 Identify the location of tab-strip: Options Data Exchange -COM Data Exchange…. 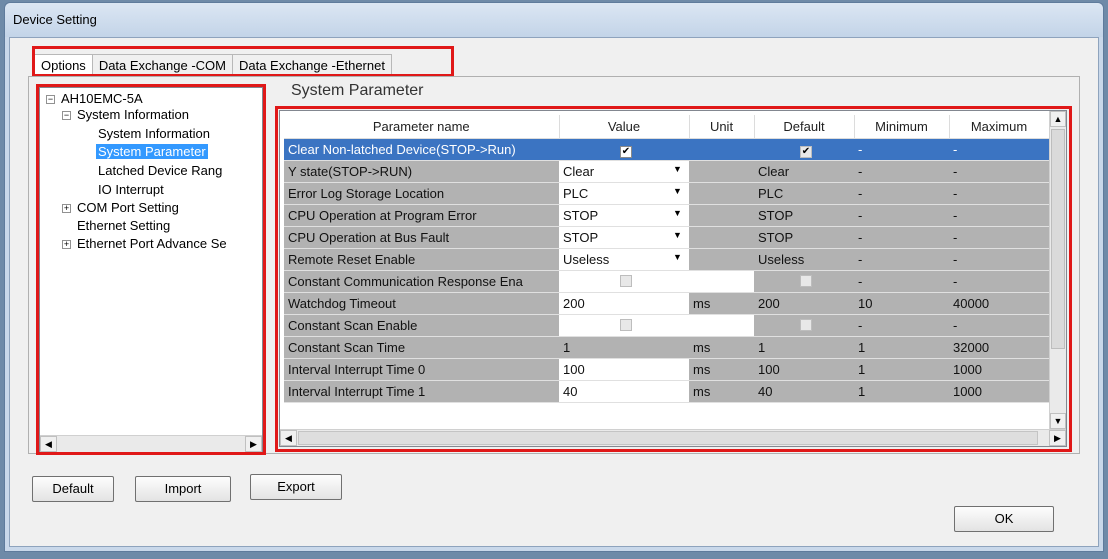
(213, 63).